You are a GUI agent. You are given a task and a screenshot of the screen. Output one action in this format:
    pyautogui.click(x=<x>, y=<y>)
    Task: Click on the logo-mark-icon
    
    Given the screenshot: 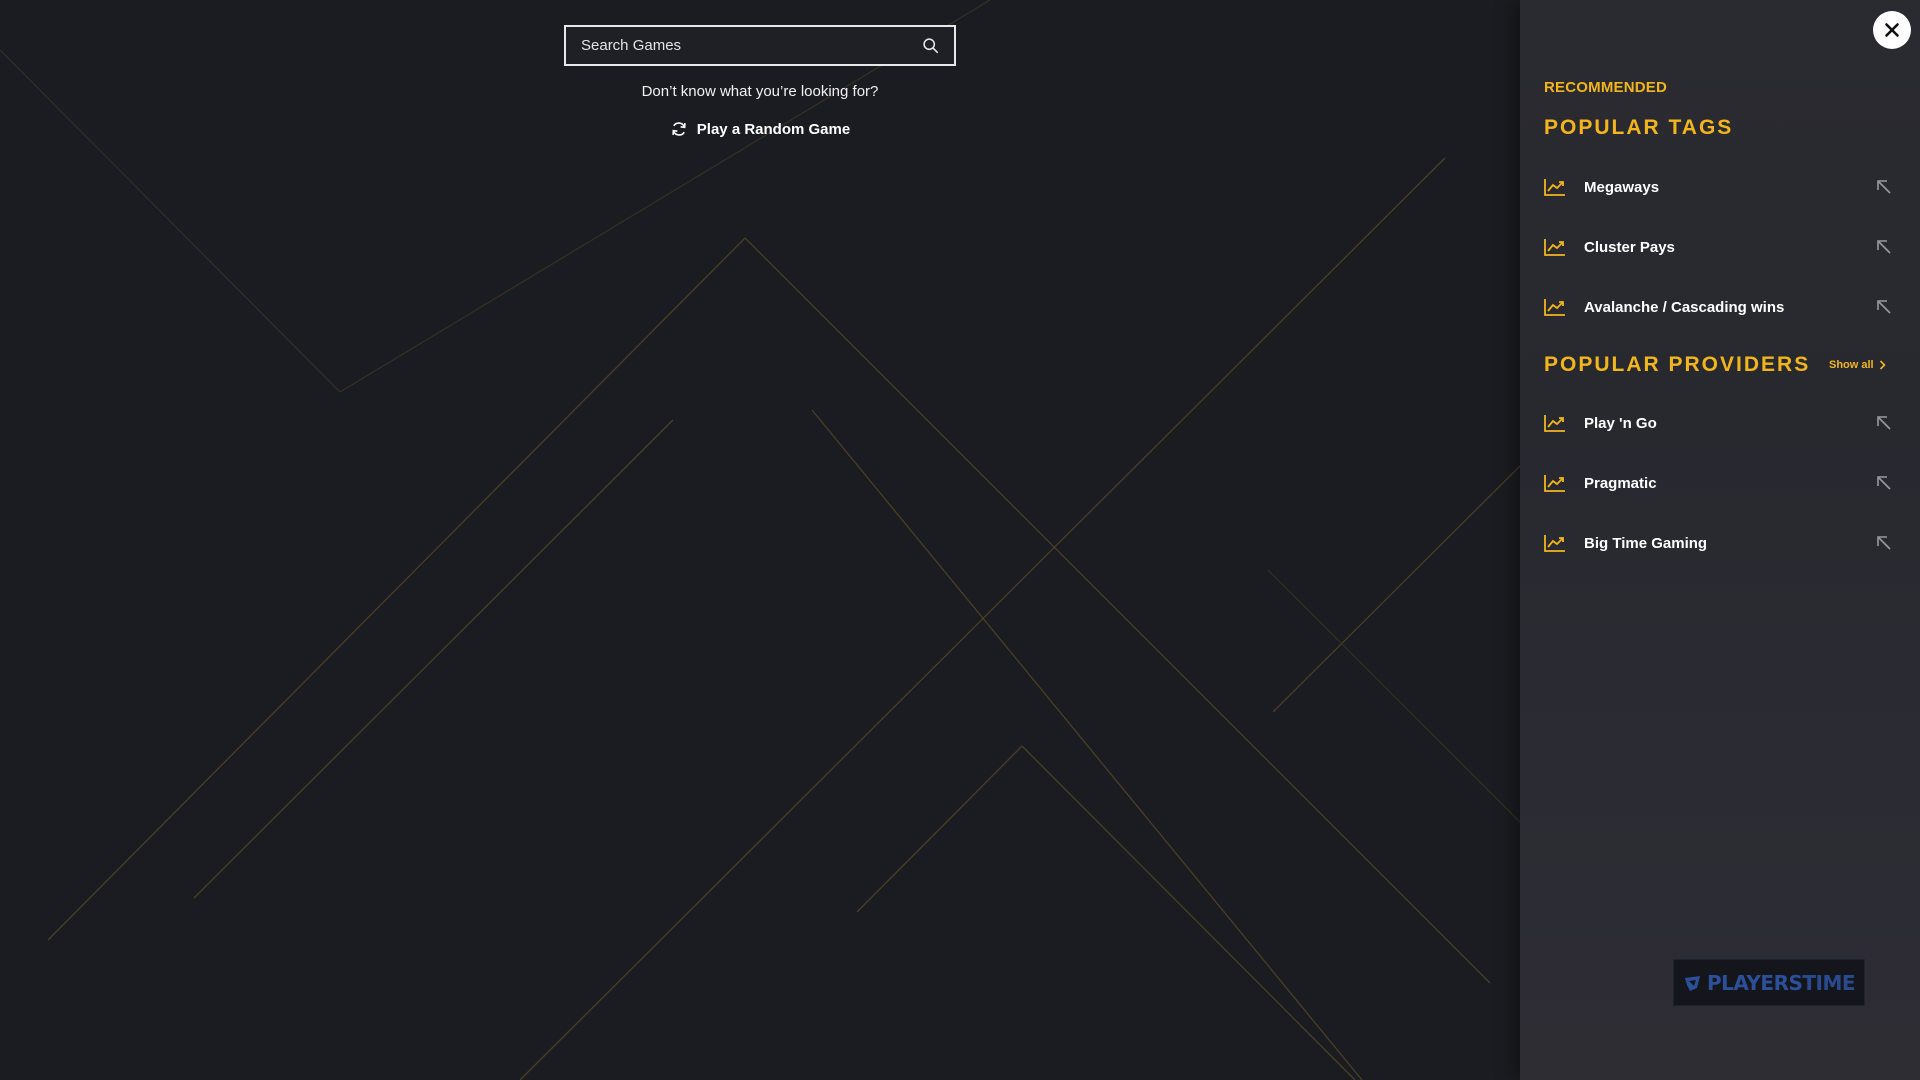 What is the action you would take?
    pyautogui.click(x=1693, y=983)
    